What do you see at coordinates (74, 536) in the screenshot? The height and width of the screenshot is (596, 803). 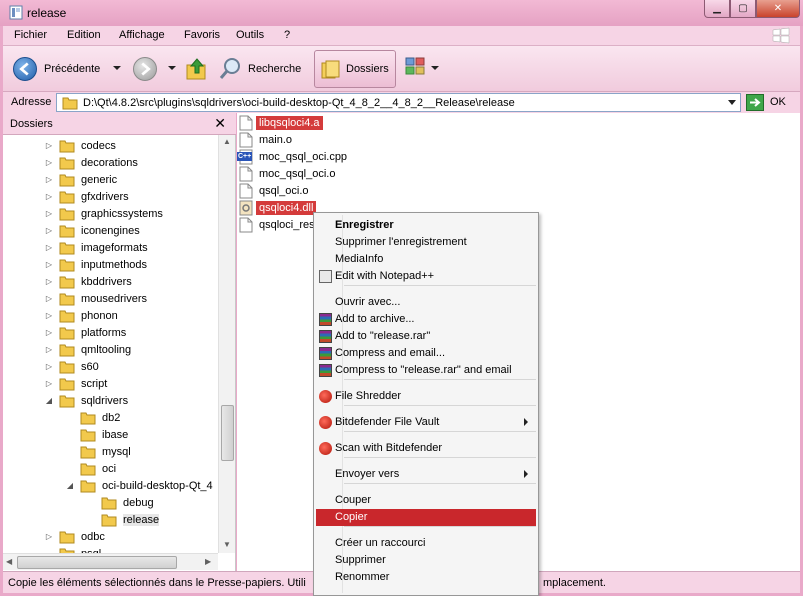 I see `tree-item: ▷ odbc` at bounding box center [74, 536].